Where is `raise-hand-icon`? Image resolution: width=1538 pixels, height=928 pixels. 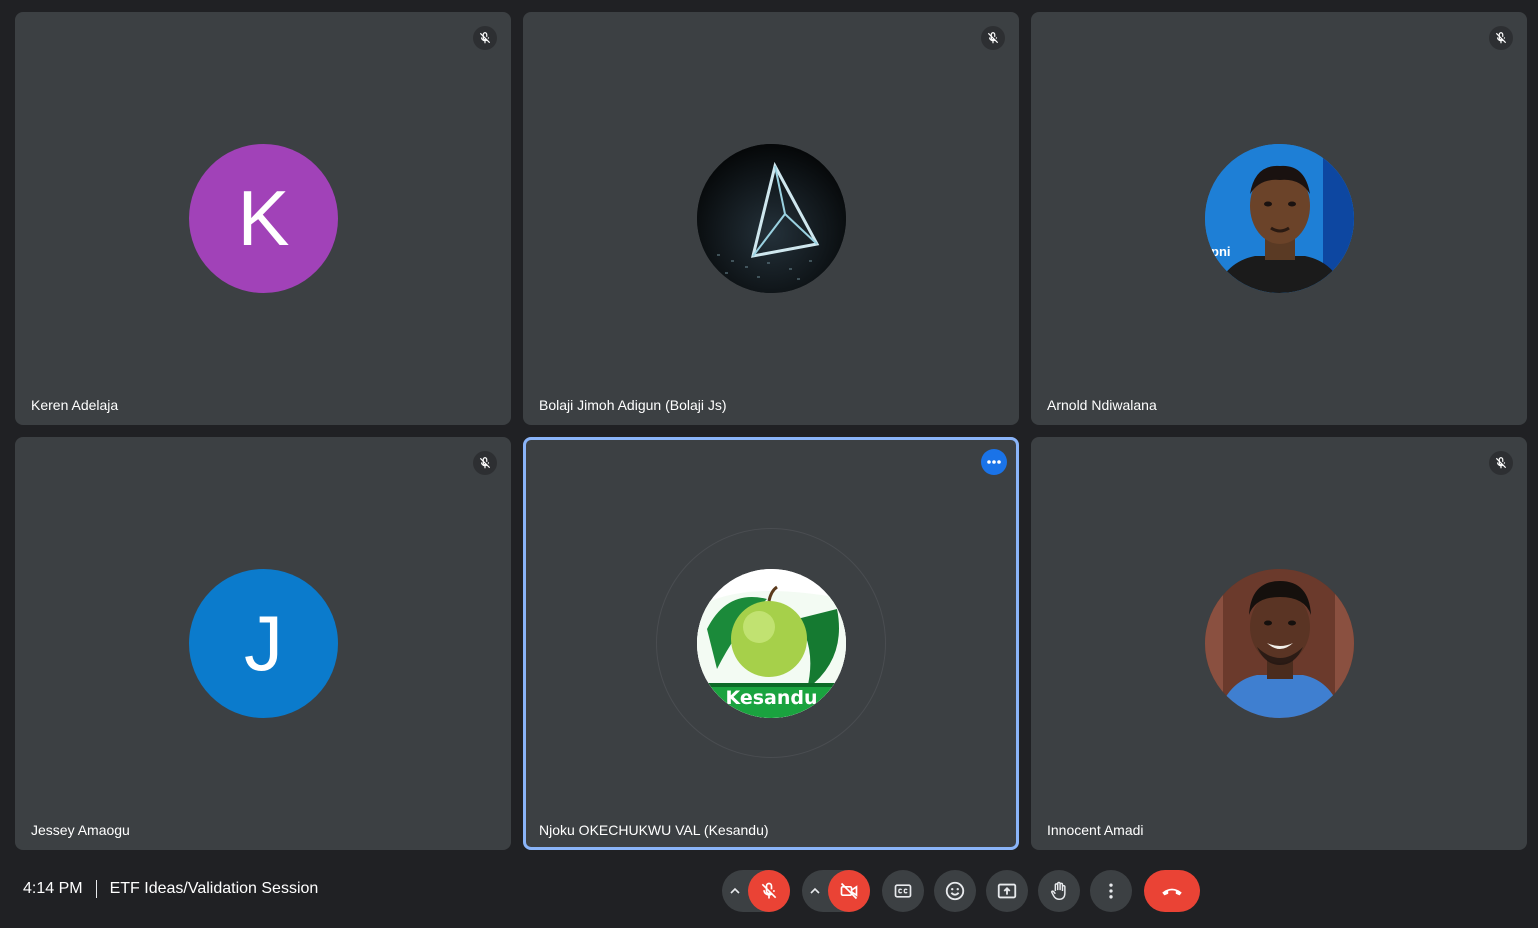 raise-hand-icon is located at coordinates (1058, 890).